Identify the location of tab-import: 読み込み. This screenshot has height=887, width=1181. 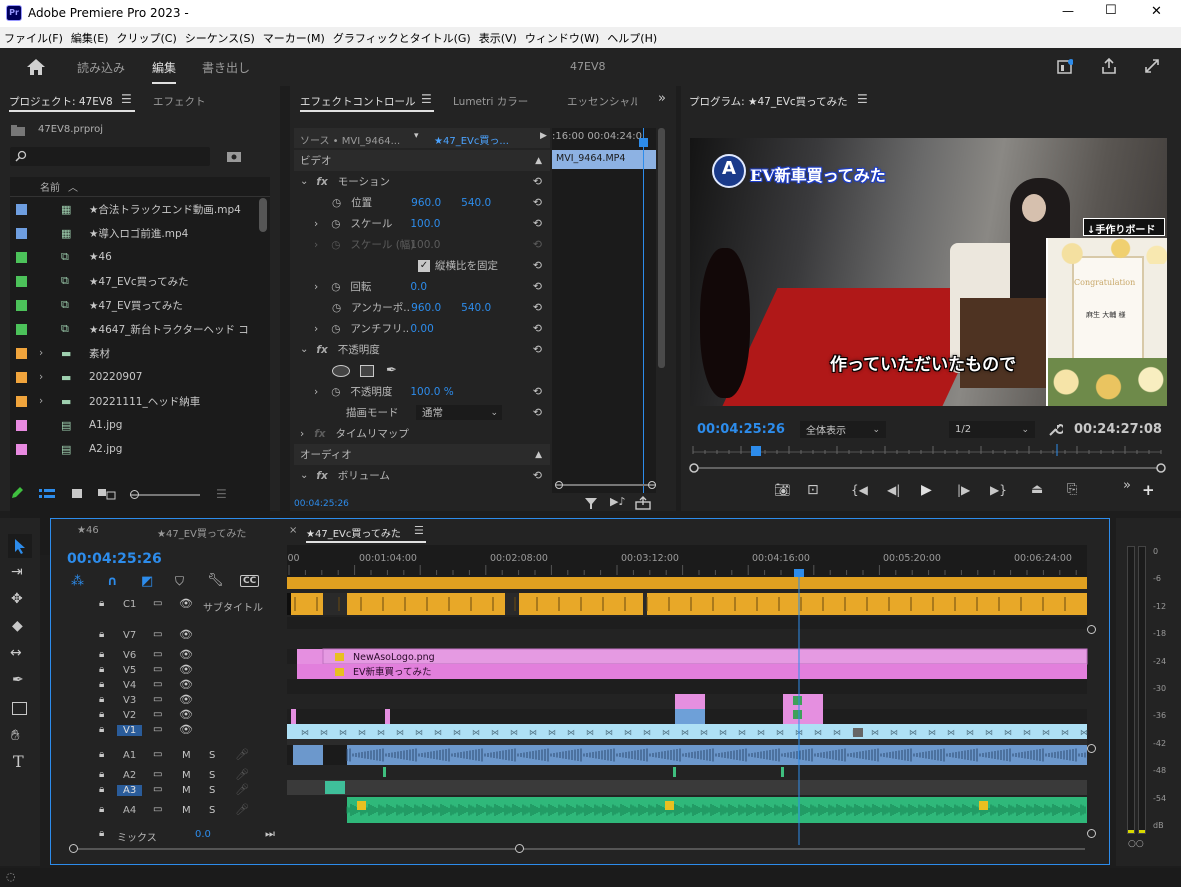
(101, 67).